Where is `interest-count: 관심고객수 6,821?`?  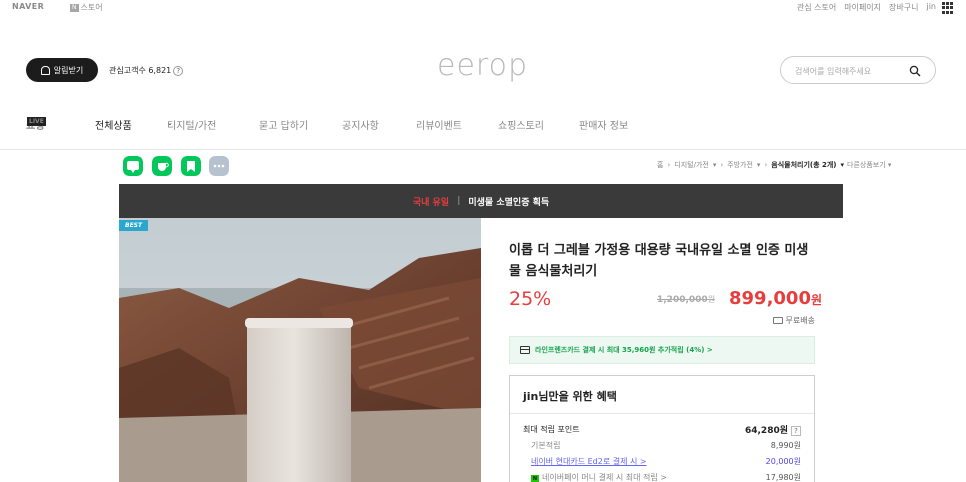
interest-count: 관심고객수 6,821? is located at coordinates (146, 70).